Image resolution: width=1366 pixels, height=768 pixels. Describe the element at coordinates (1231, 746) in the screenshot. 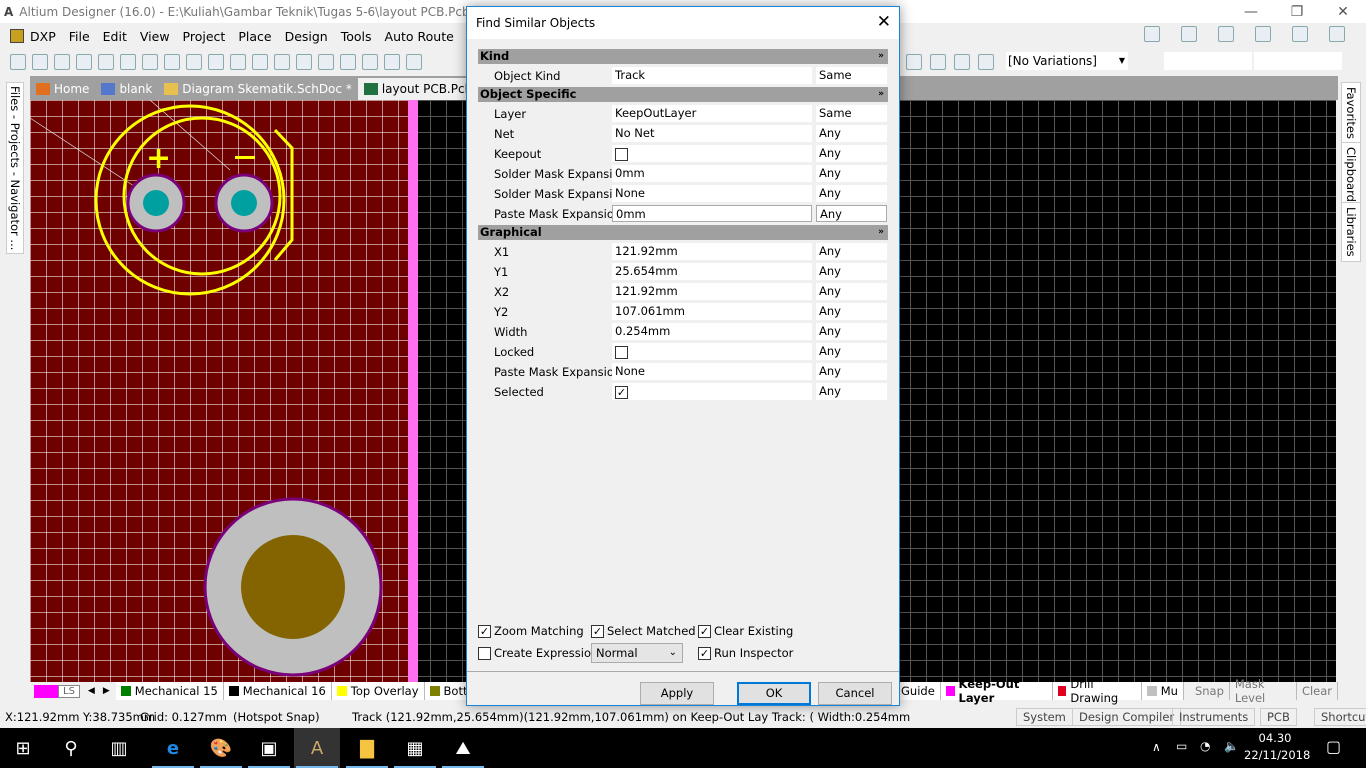

I see `volume-icon: 🔈` at that location.